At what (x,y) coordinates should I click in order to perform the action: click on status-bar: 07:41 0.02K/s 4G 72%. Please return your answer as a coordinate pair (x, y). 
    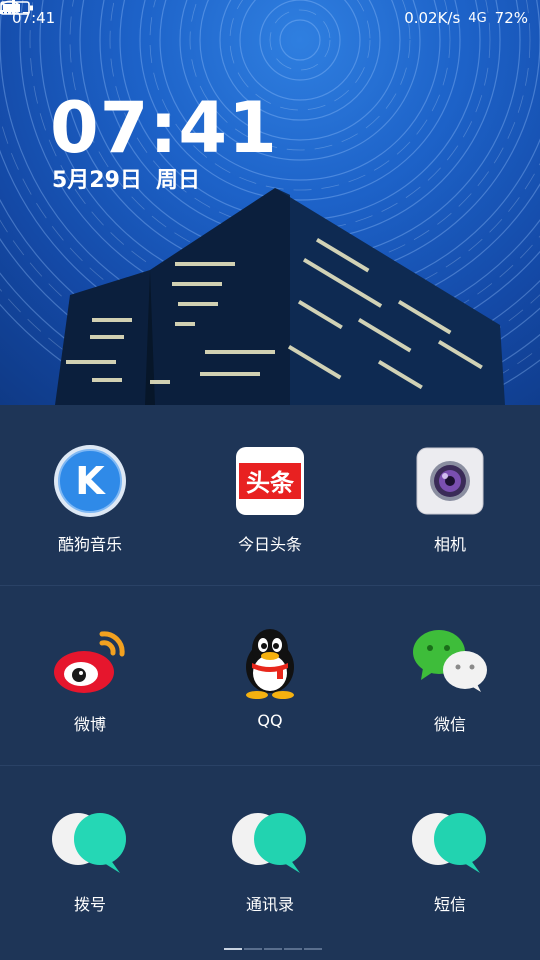
    Looking at the image, I should click on (270, 18).